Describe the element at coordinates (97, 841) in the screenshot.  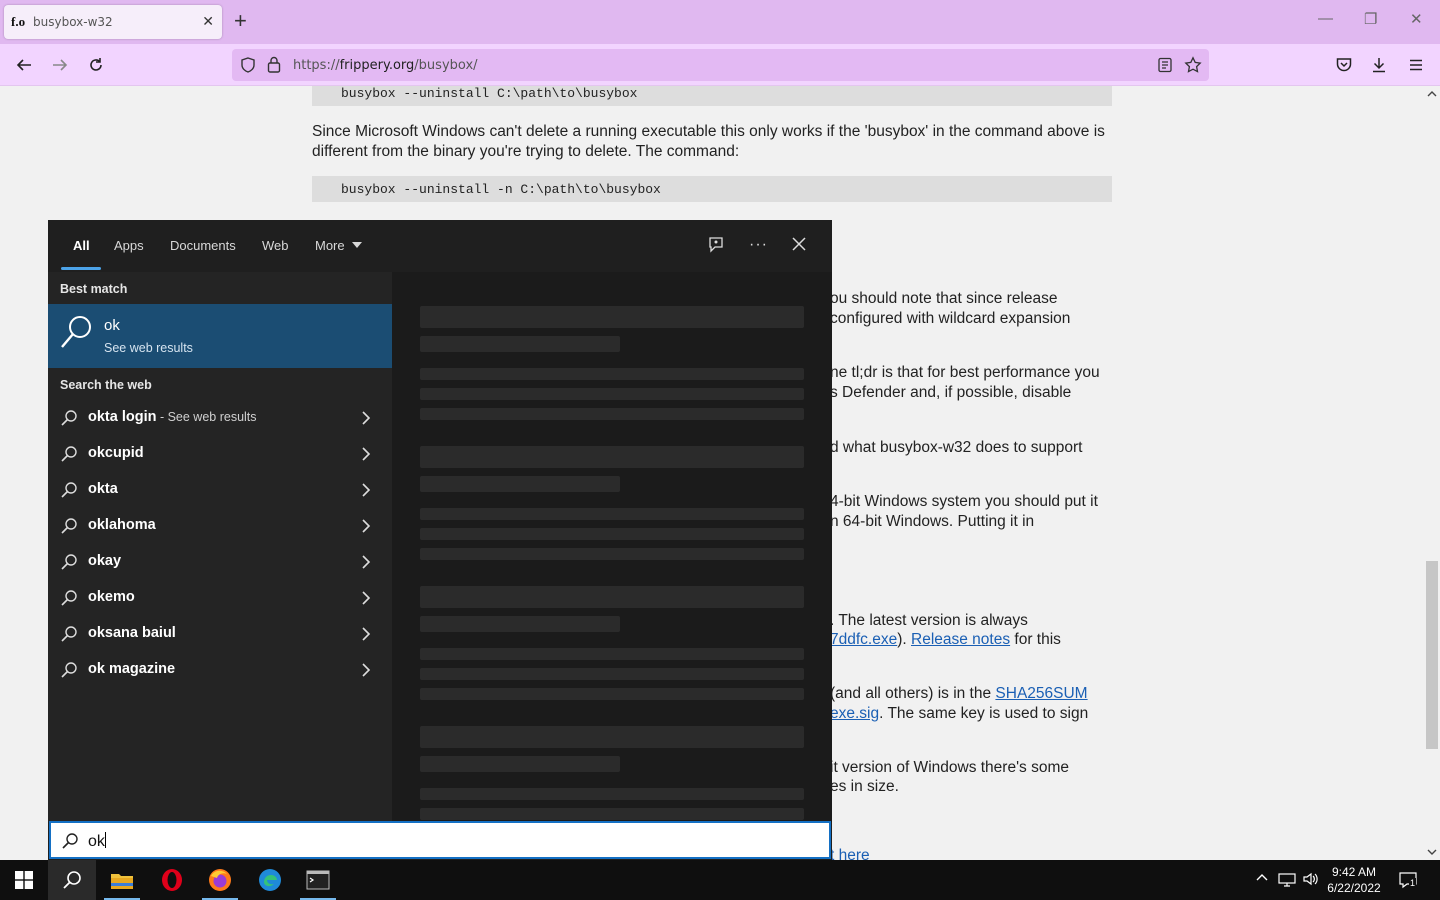
I see `search-query: ok` at that location.